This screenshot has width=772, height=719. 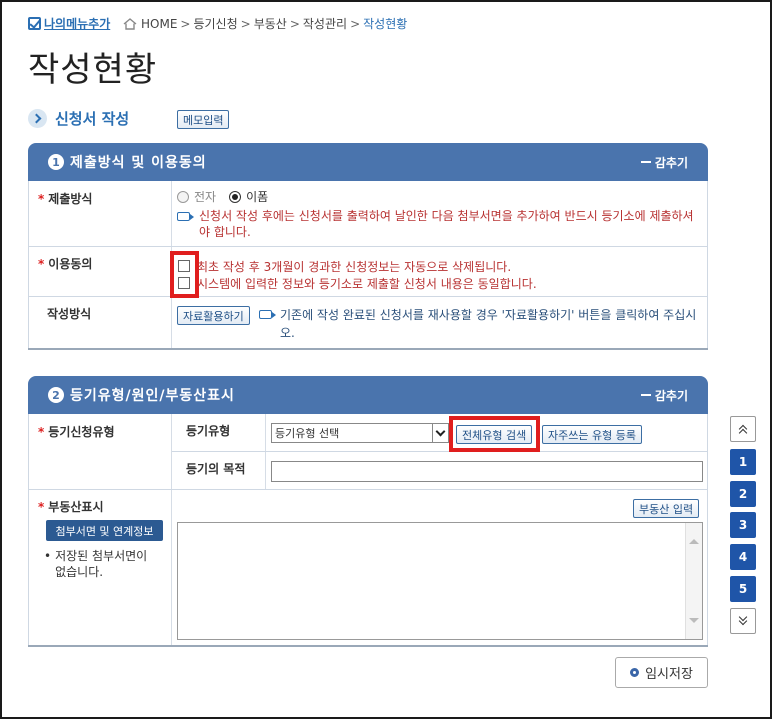 I want to click on property-label: * 부동산표시, so click(x=71, y=507).